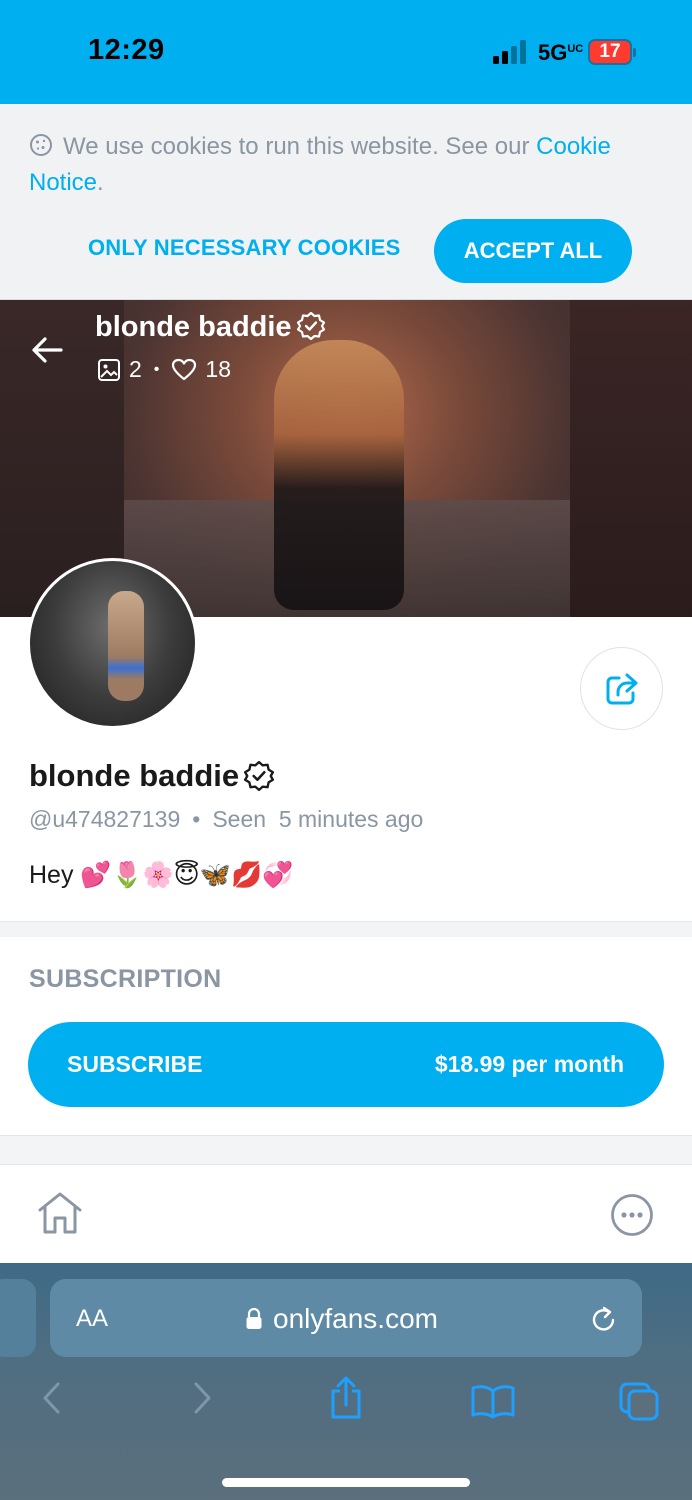  Describe the element at coordinates (351, 819) in the screenshot. I see `seen-time: 5 minutes ago` at that location.